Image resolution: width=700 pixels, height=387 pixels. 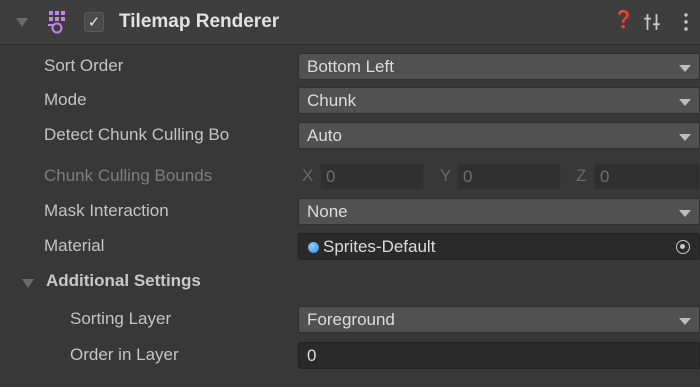 I want to click on mask-interaction-value: None, so click(x=327, y=211).